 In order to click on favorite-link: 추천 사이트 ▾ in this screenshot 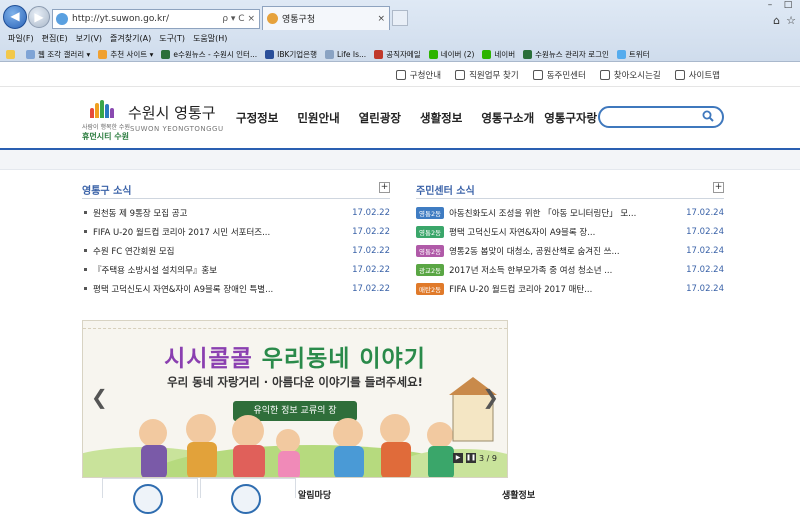, I will do `click(125, 54)`.